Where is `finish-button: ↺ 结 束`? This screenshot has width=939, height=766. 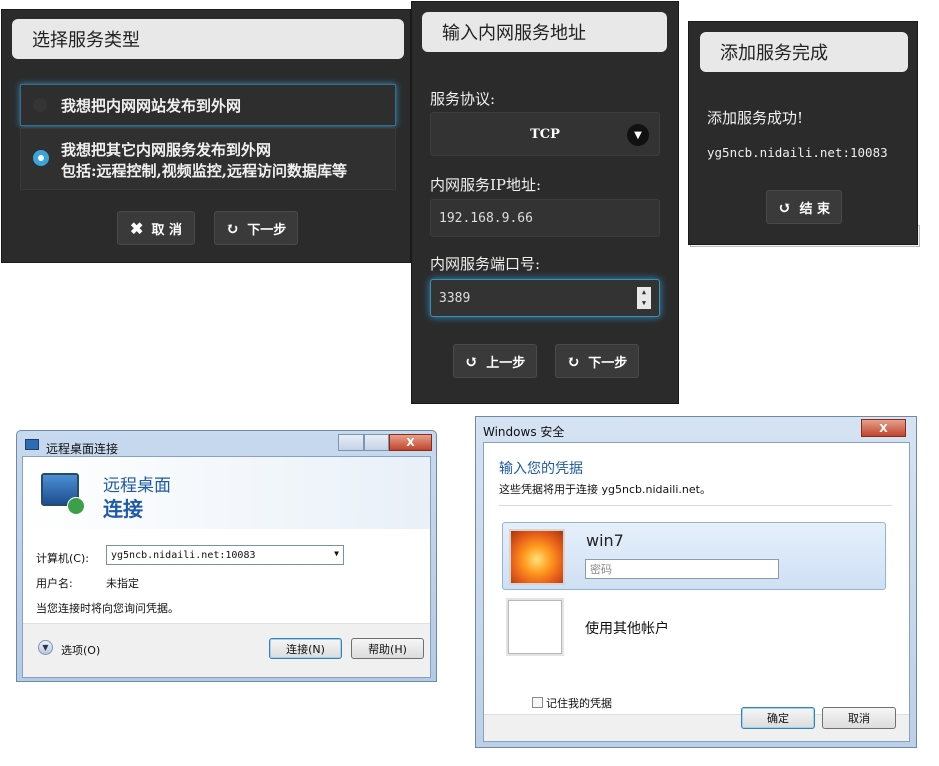
finish-button: ↺ 结 束 is located at coordinates (804, 207).